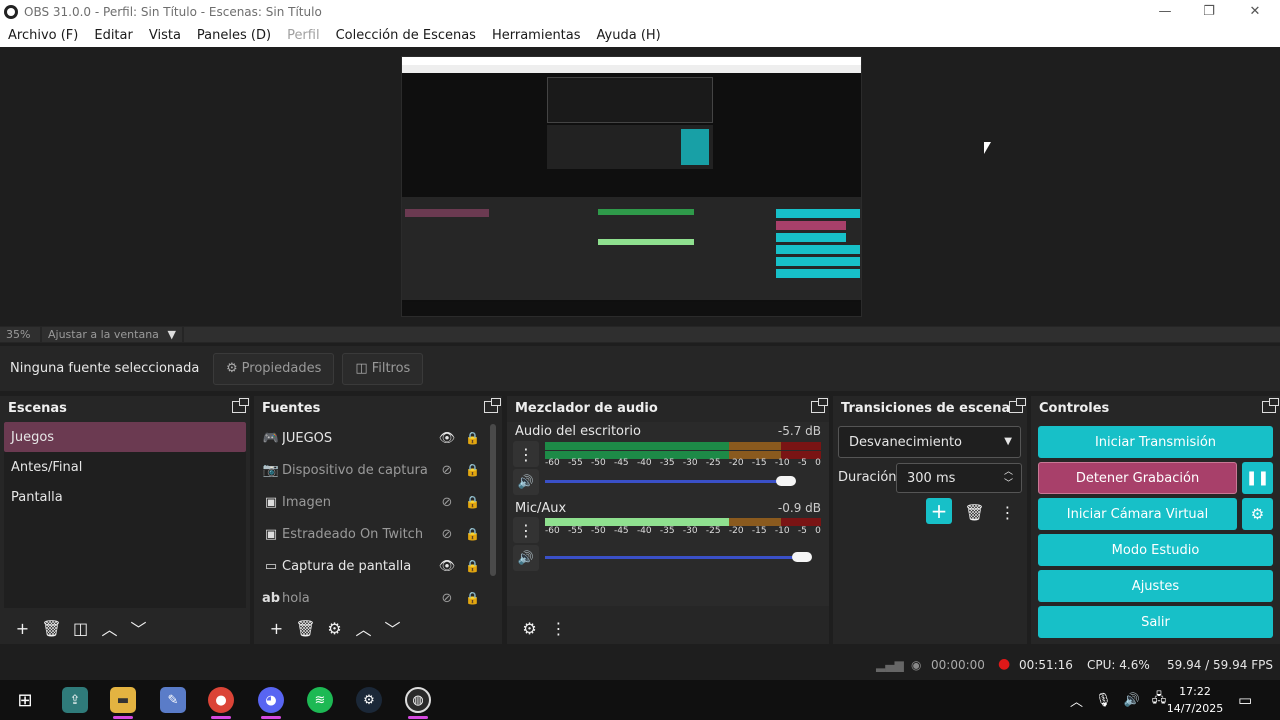 The image size is (1280, 720). What do you see at coordinates (43, 35) in the screenshot?
I see `menu-archivo: Archivo (F)` at bounding box center [43, 35].